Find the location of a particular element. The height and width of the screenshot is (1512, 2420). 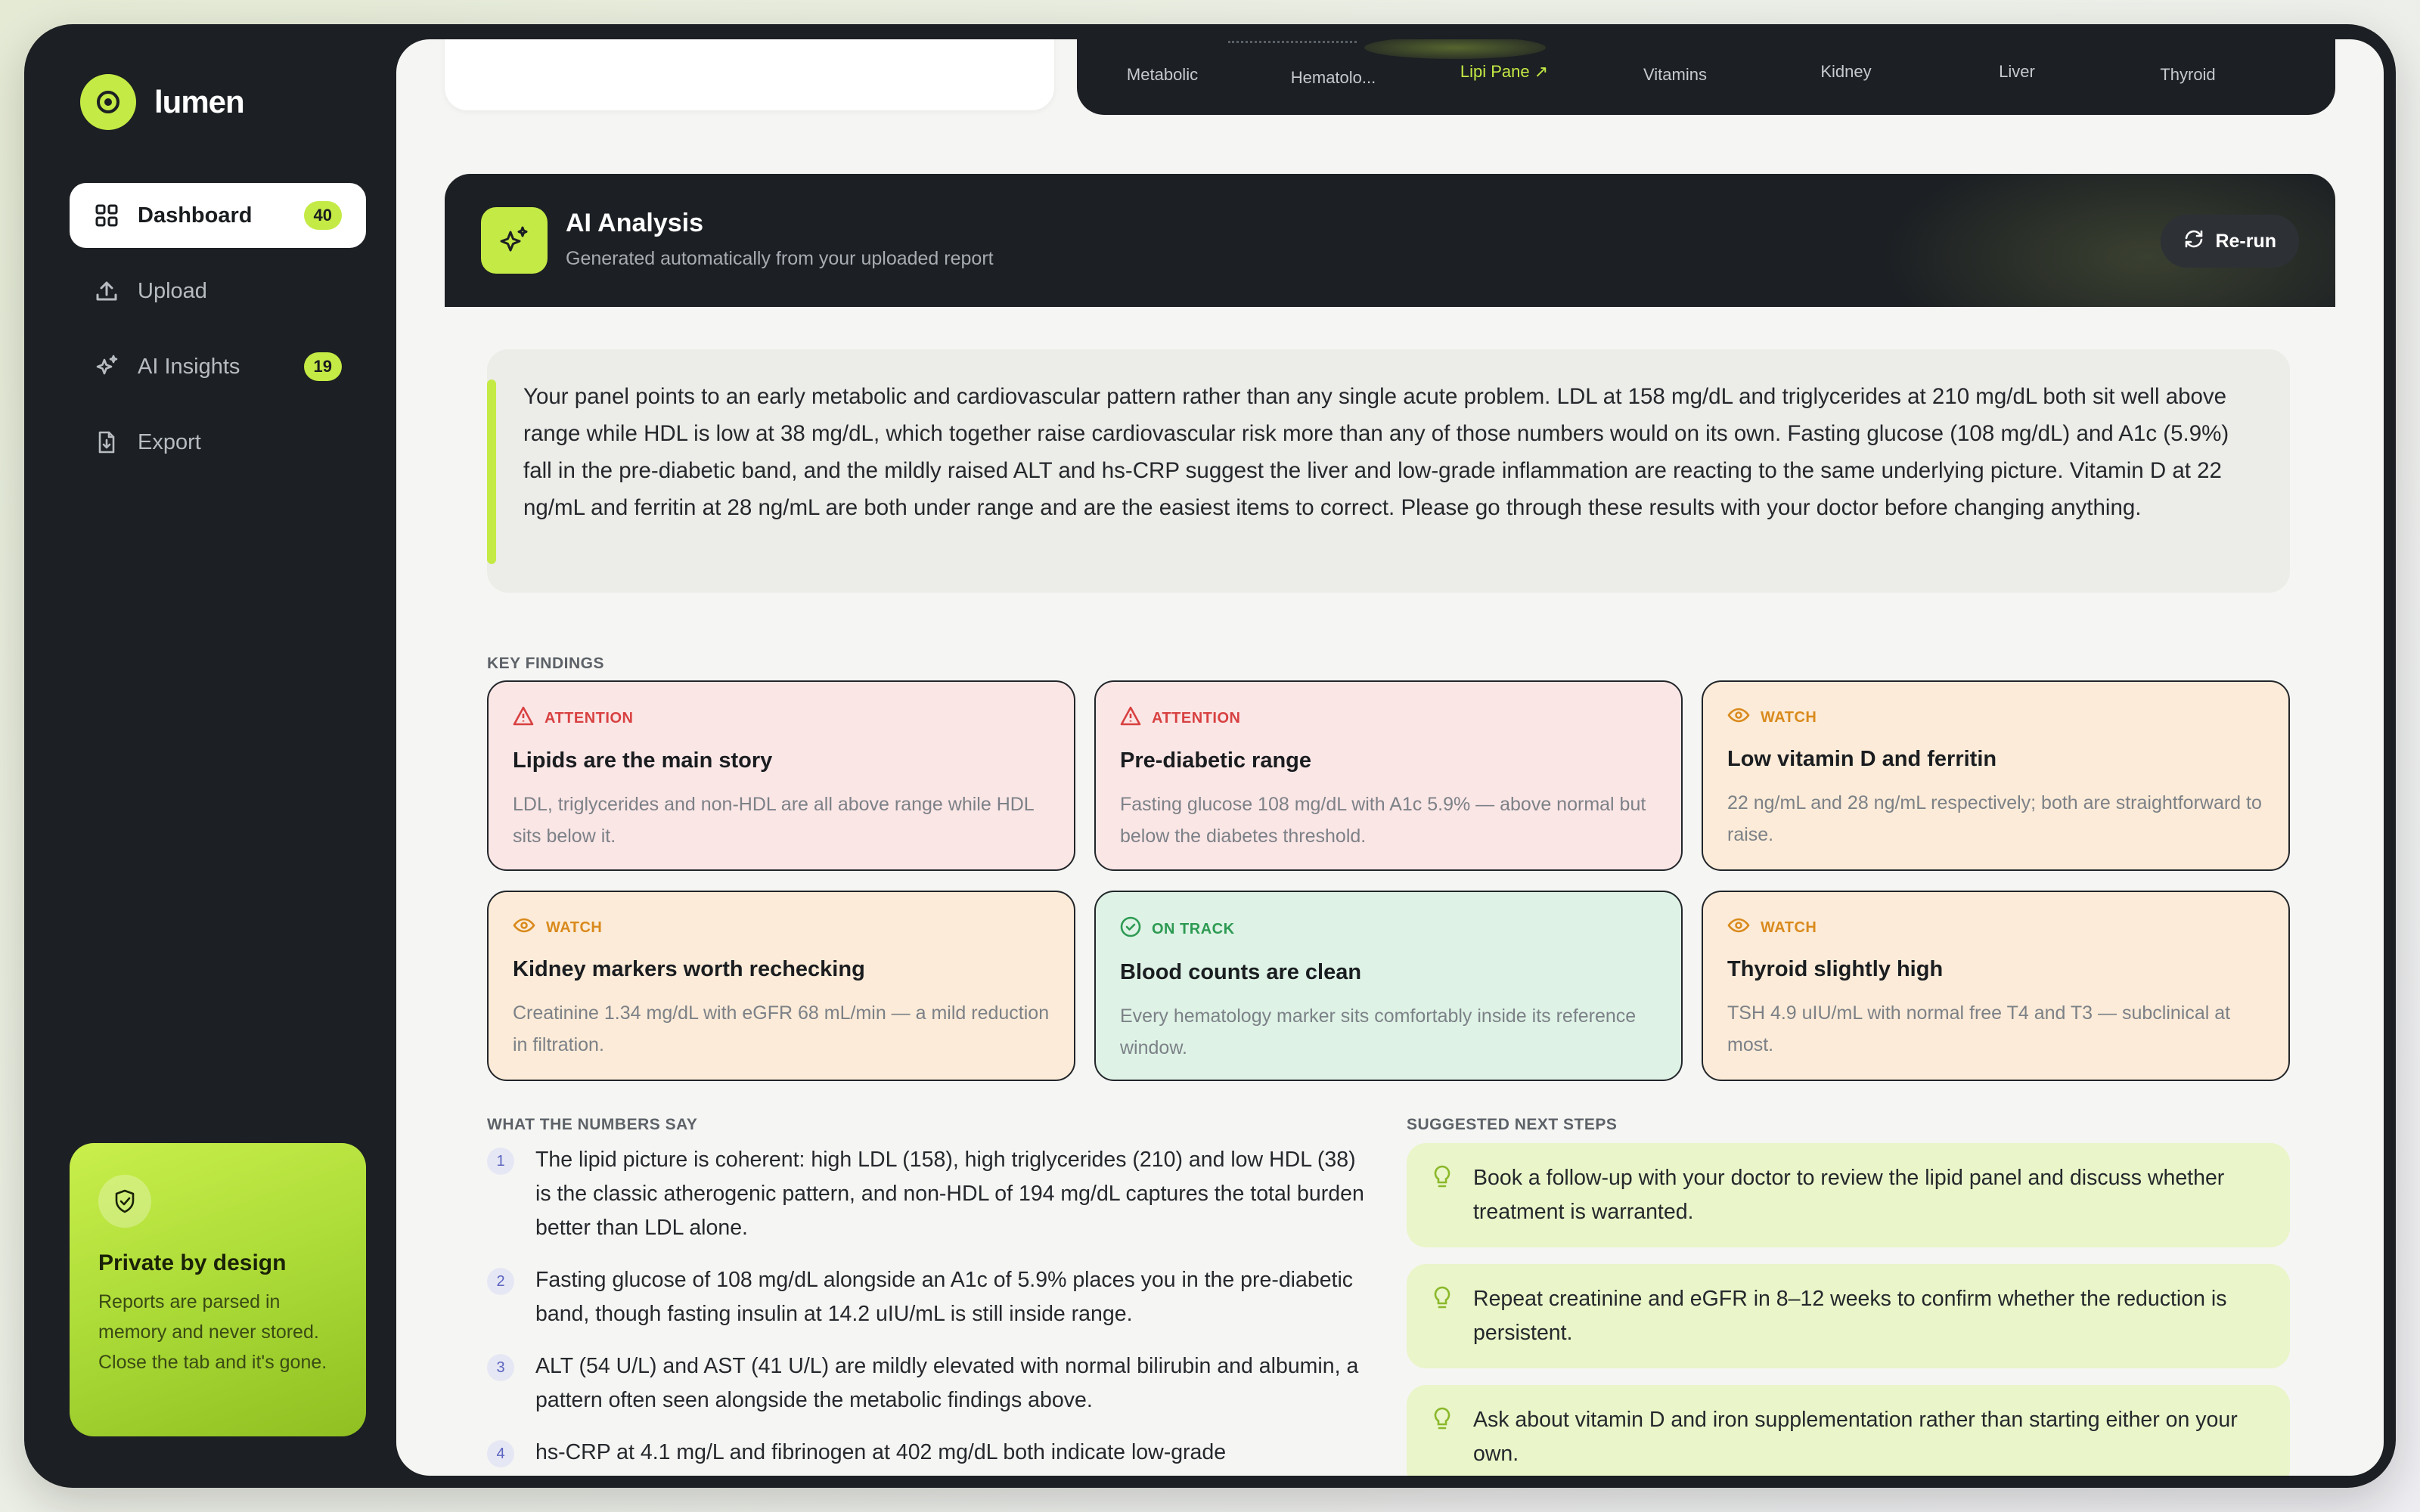

summary-card-partial is located at coordinates (749, 74).